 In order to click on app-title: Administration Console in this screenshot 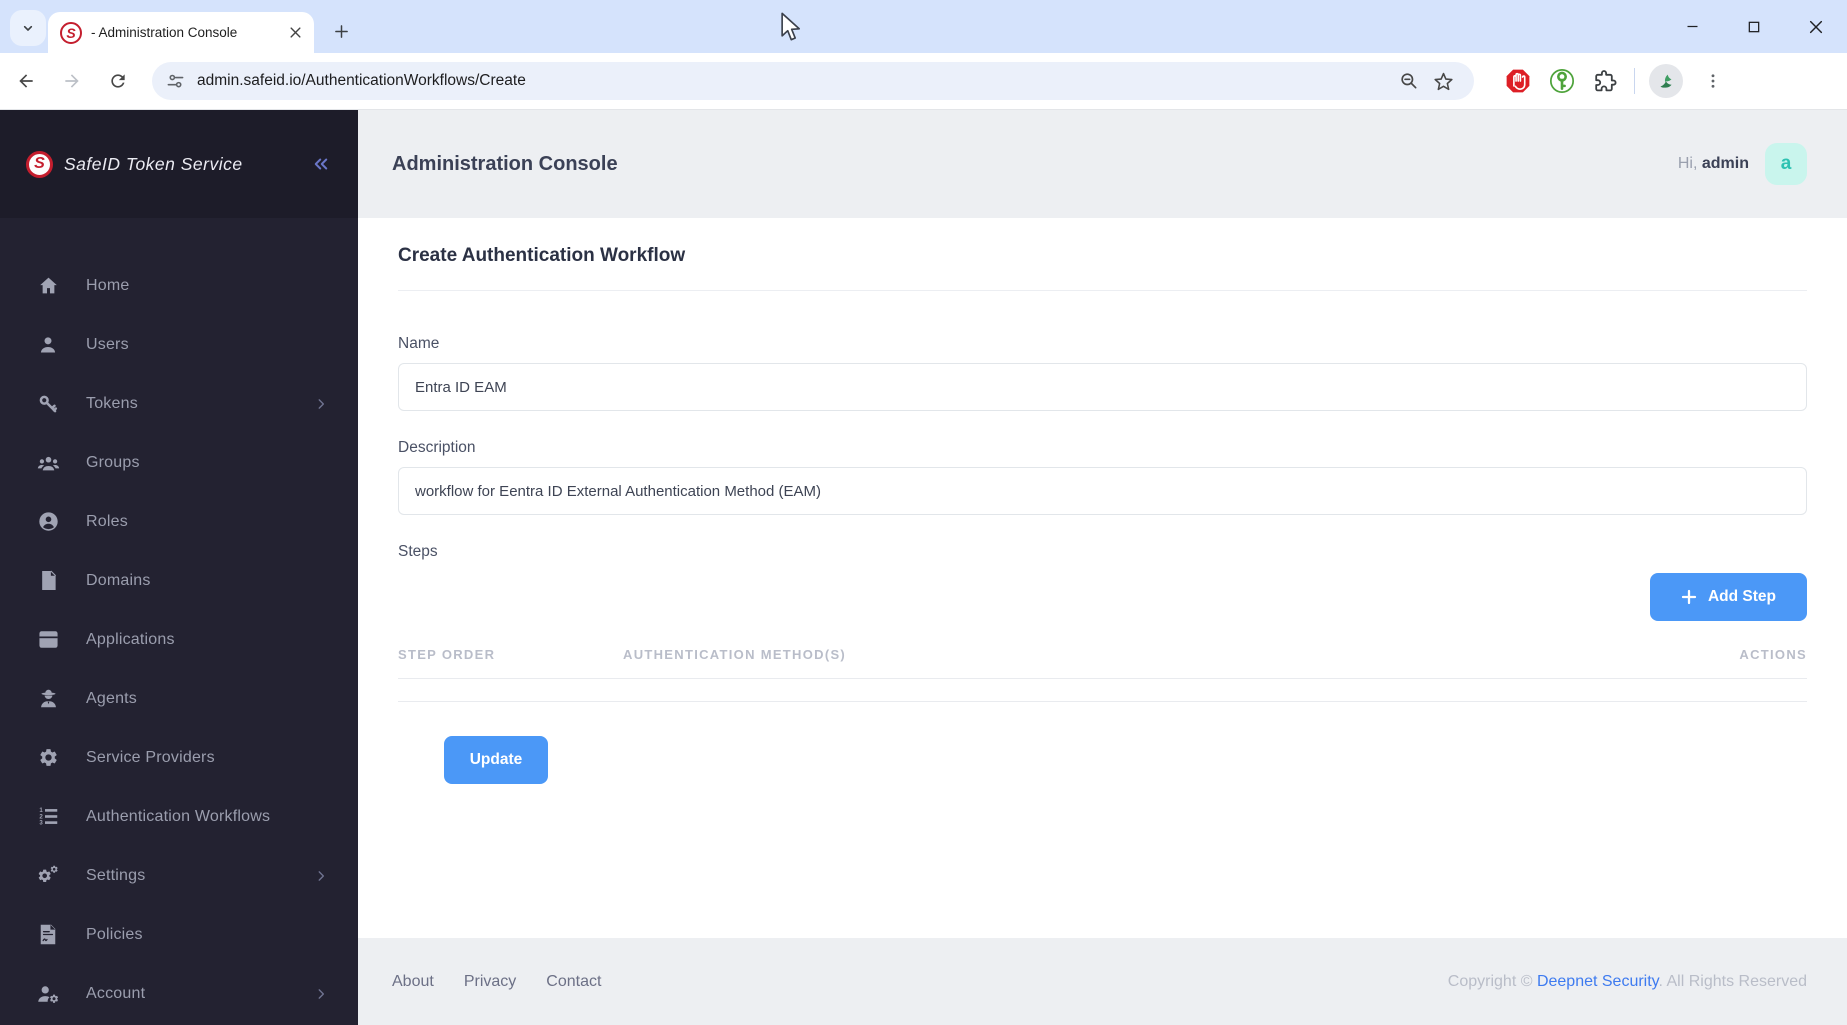, I will do `click(505, 163)`.